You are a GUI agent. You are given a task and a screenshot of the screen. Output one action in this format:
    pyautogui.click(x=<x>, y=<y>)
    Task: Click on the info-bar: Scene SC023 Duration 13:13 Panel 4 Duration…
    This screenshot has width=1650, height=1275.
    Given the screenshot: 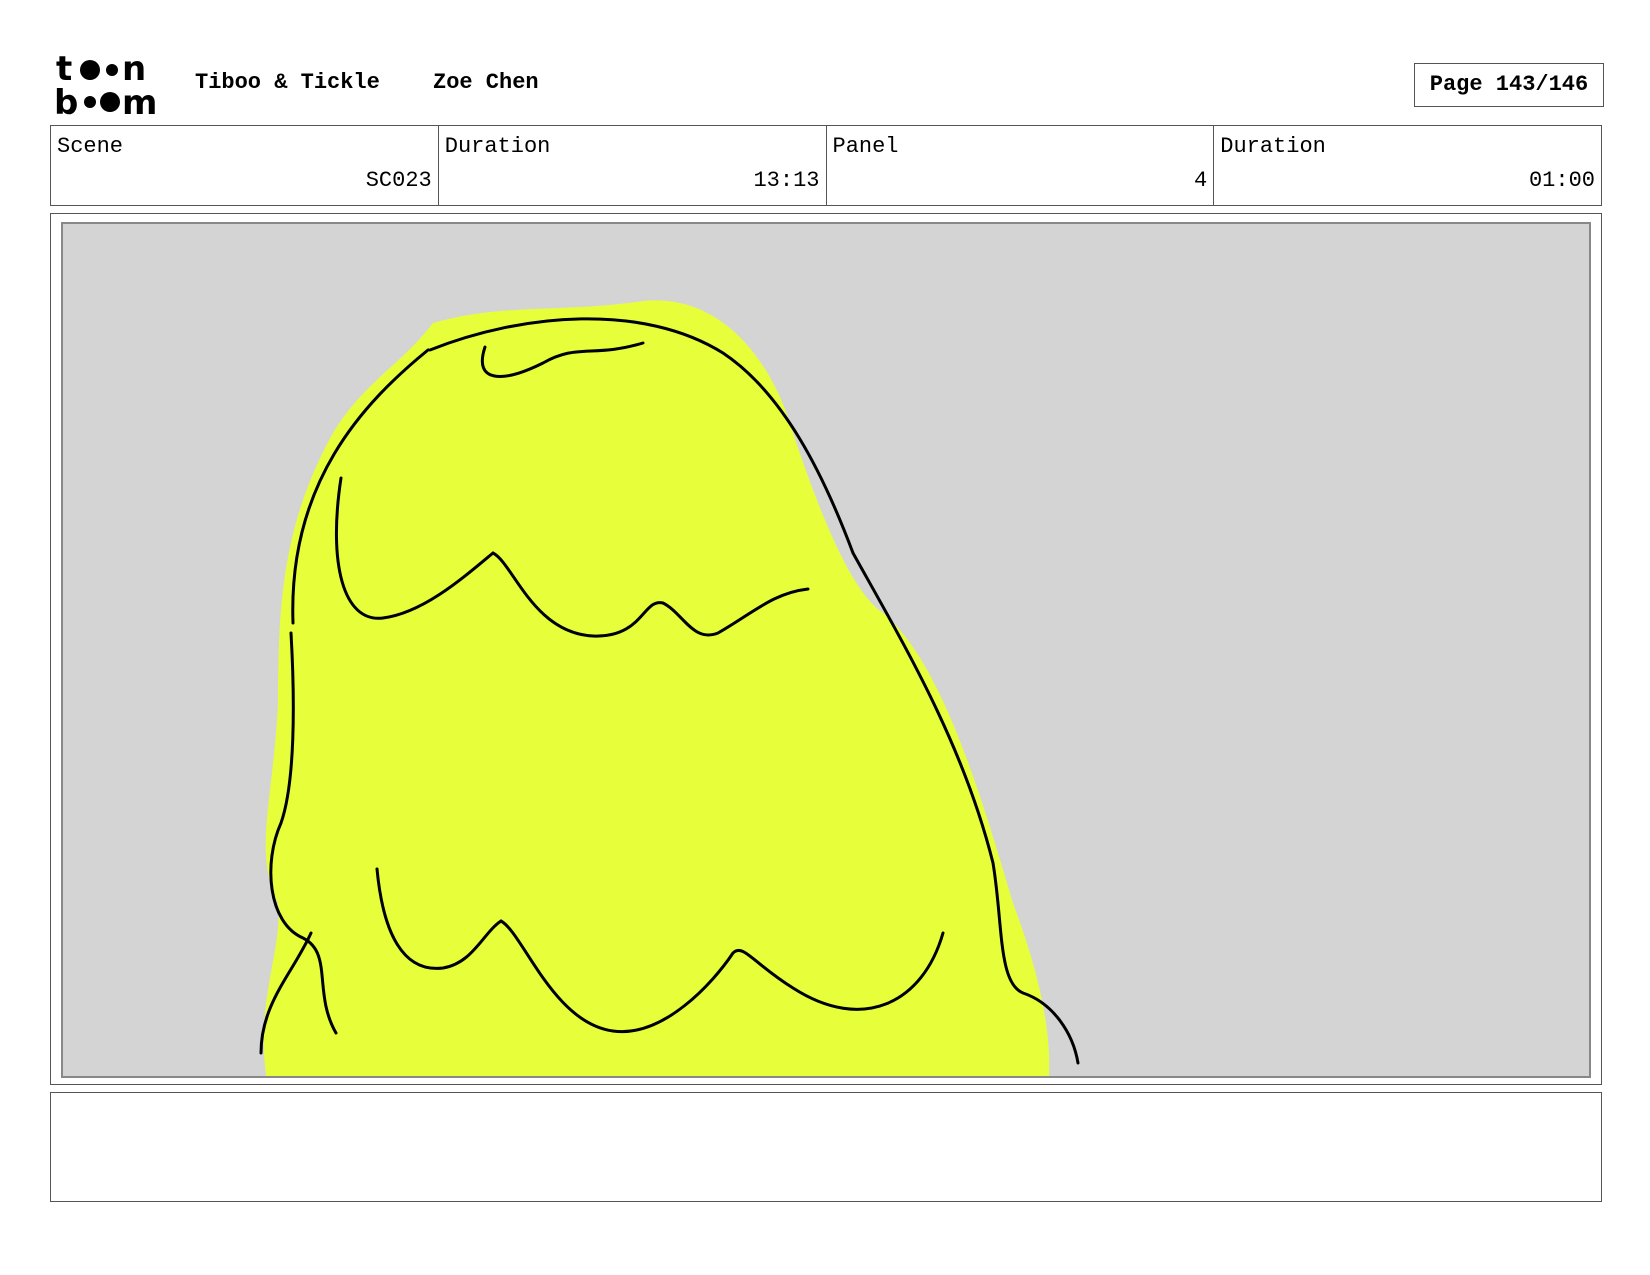 What is the action you would take?
    pyautogui.click(x=826, y=165)
    